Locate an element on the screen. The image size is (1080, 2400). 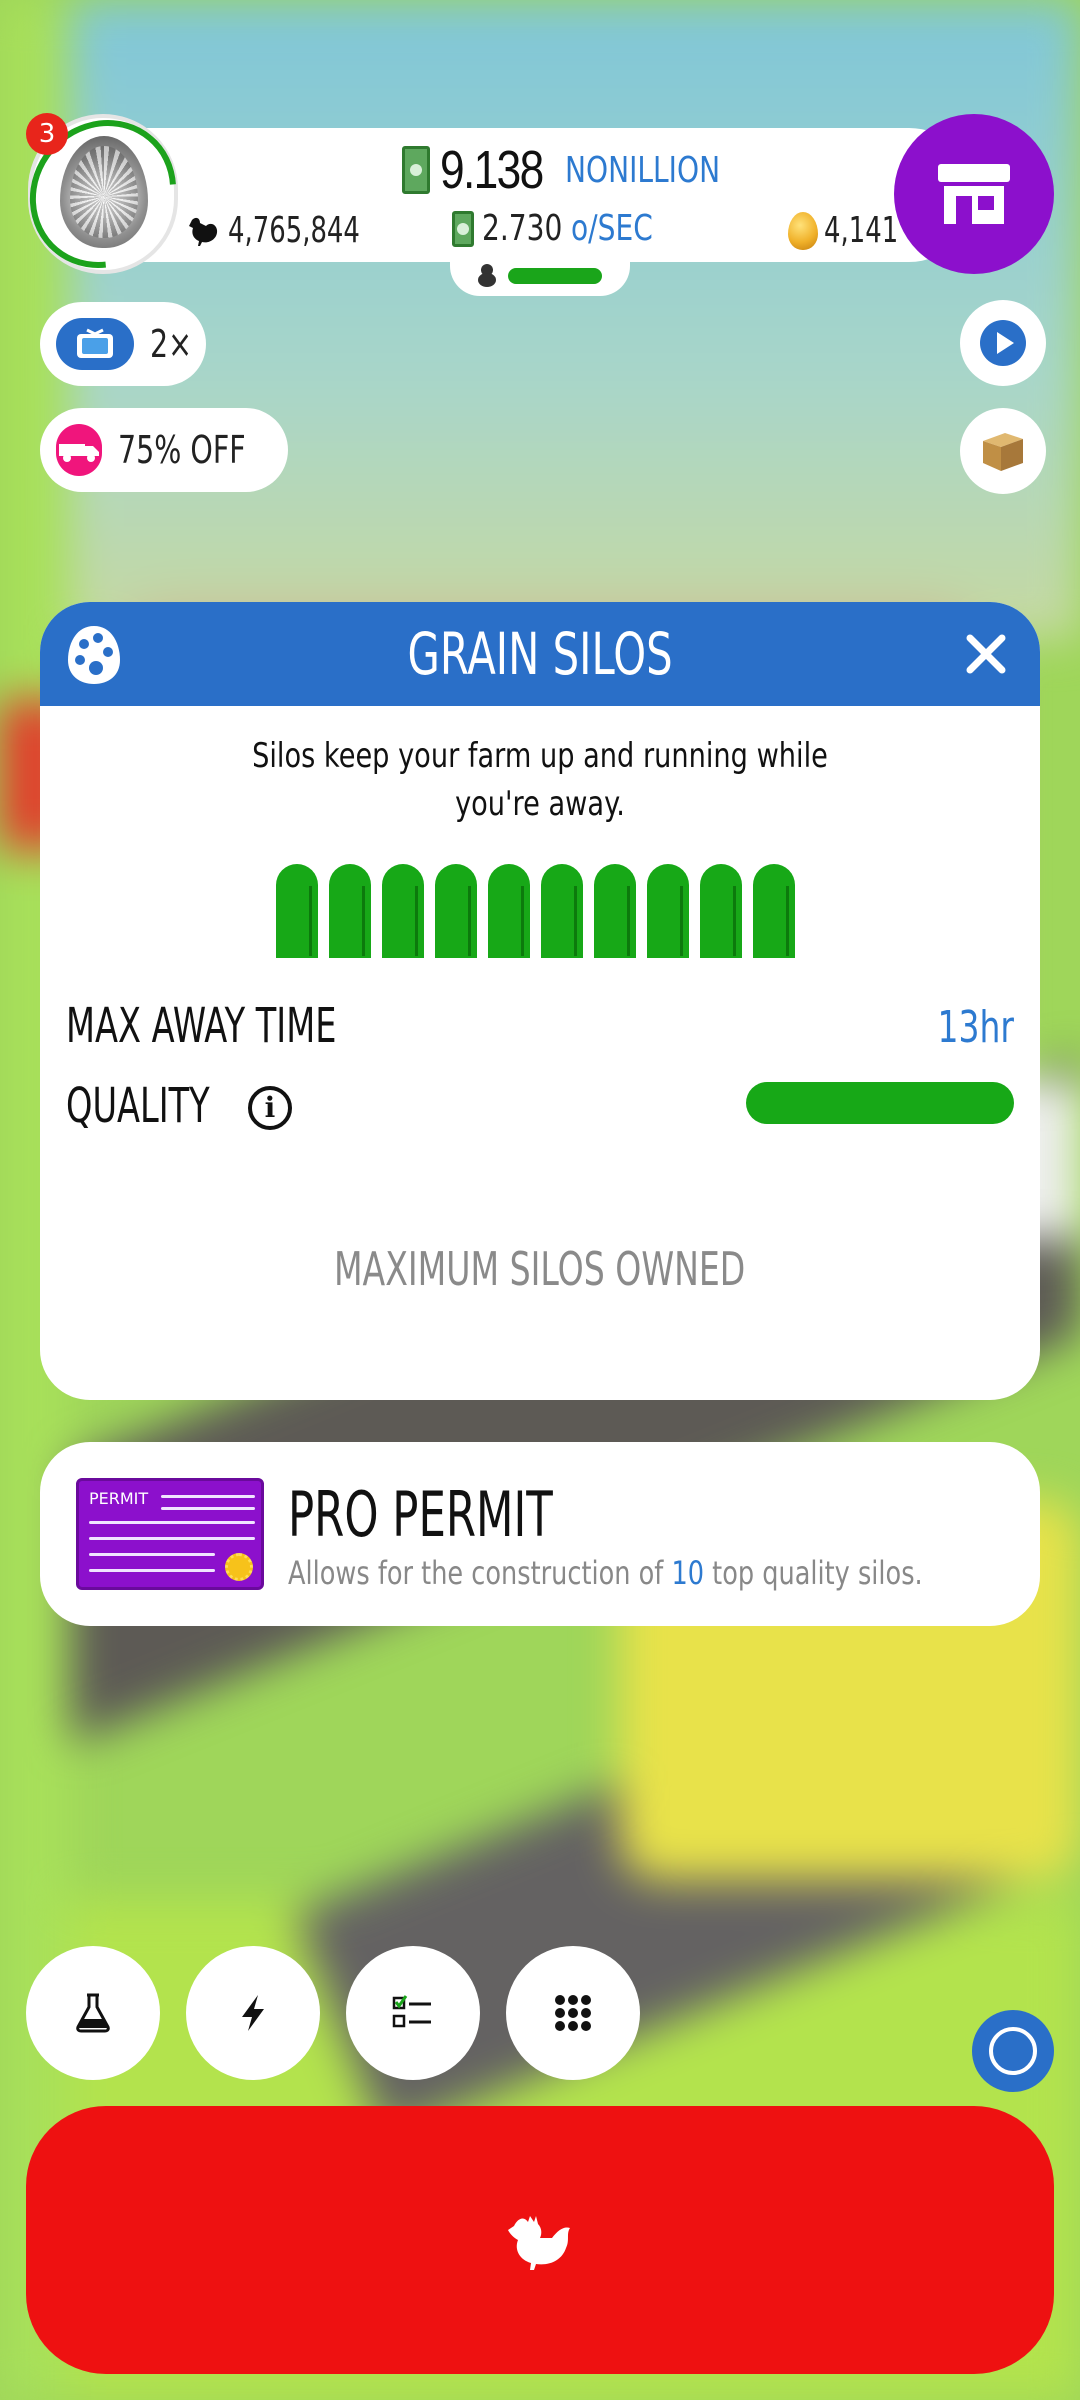
money-display: 9.138 NONILLION is located at coordinates (583, 170).